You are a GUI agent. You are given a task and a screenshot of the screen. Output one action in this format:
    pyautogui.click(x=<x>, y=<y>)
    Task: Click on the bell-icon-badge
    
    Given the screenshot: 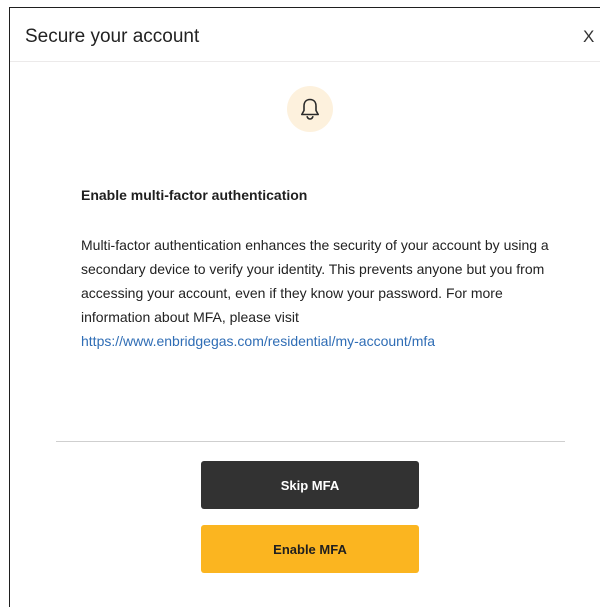 What is the action you would take?
    pyautogui.click(x=310, y=109)
    